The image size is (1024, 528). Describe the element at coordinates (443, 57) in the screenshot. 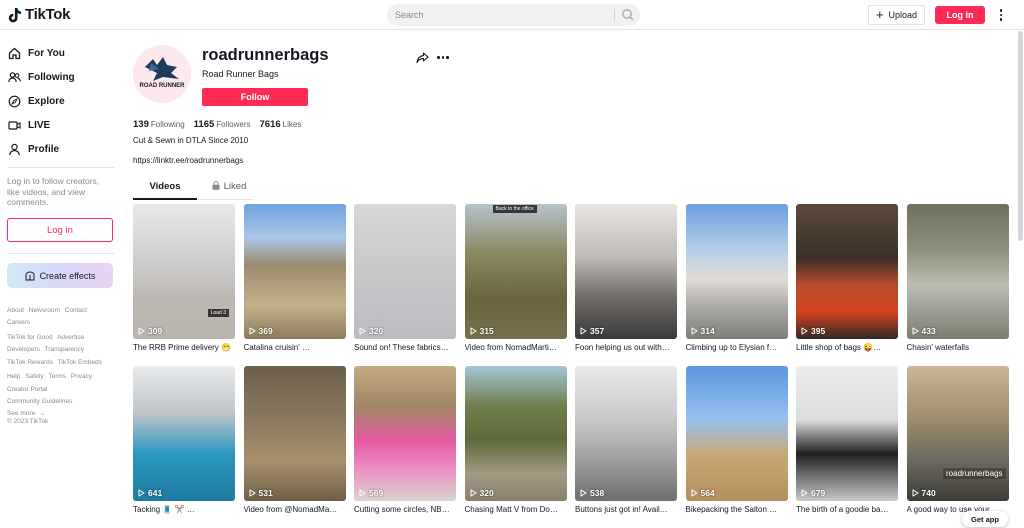

I see `profile-more-icon` at that location.